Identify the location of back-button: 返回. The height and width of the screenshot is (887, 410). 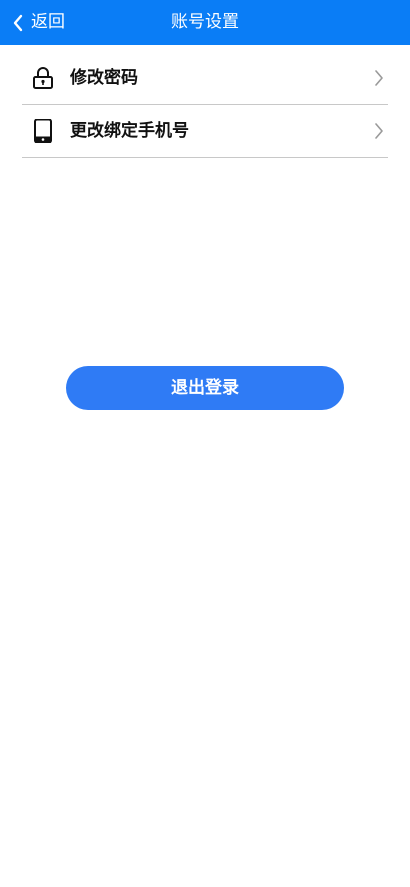
(38, 22).